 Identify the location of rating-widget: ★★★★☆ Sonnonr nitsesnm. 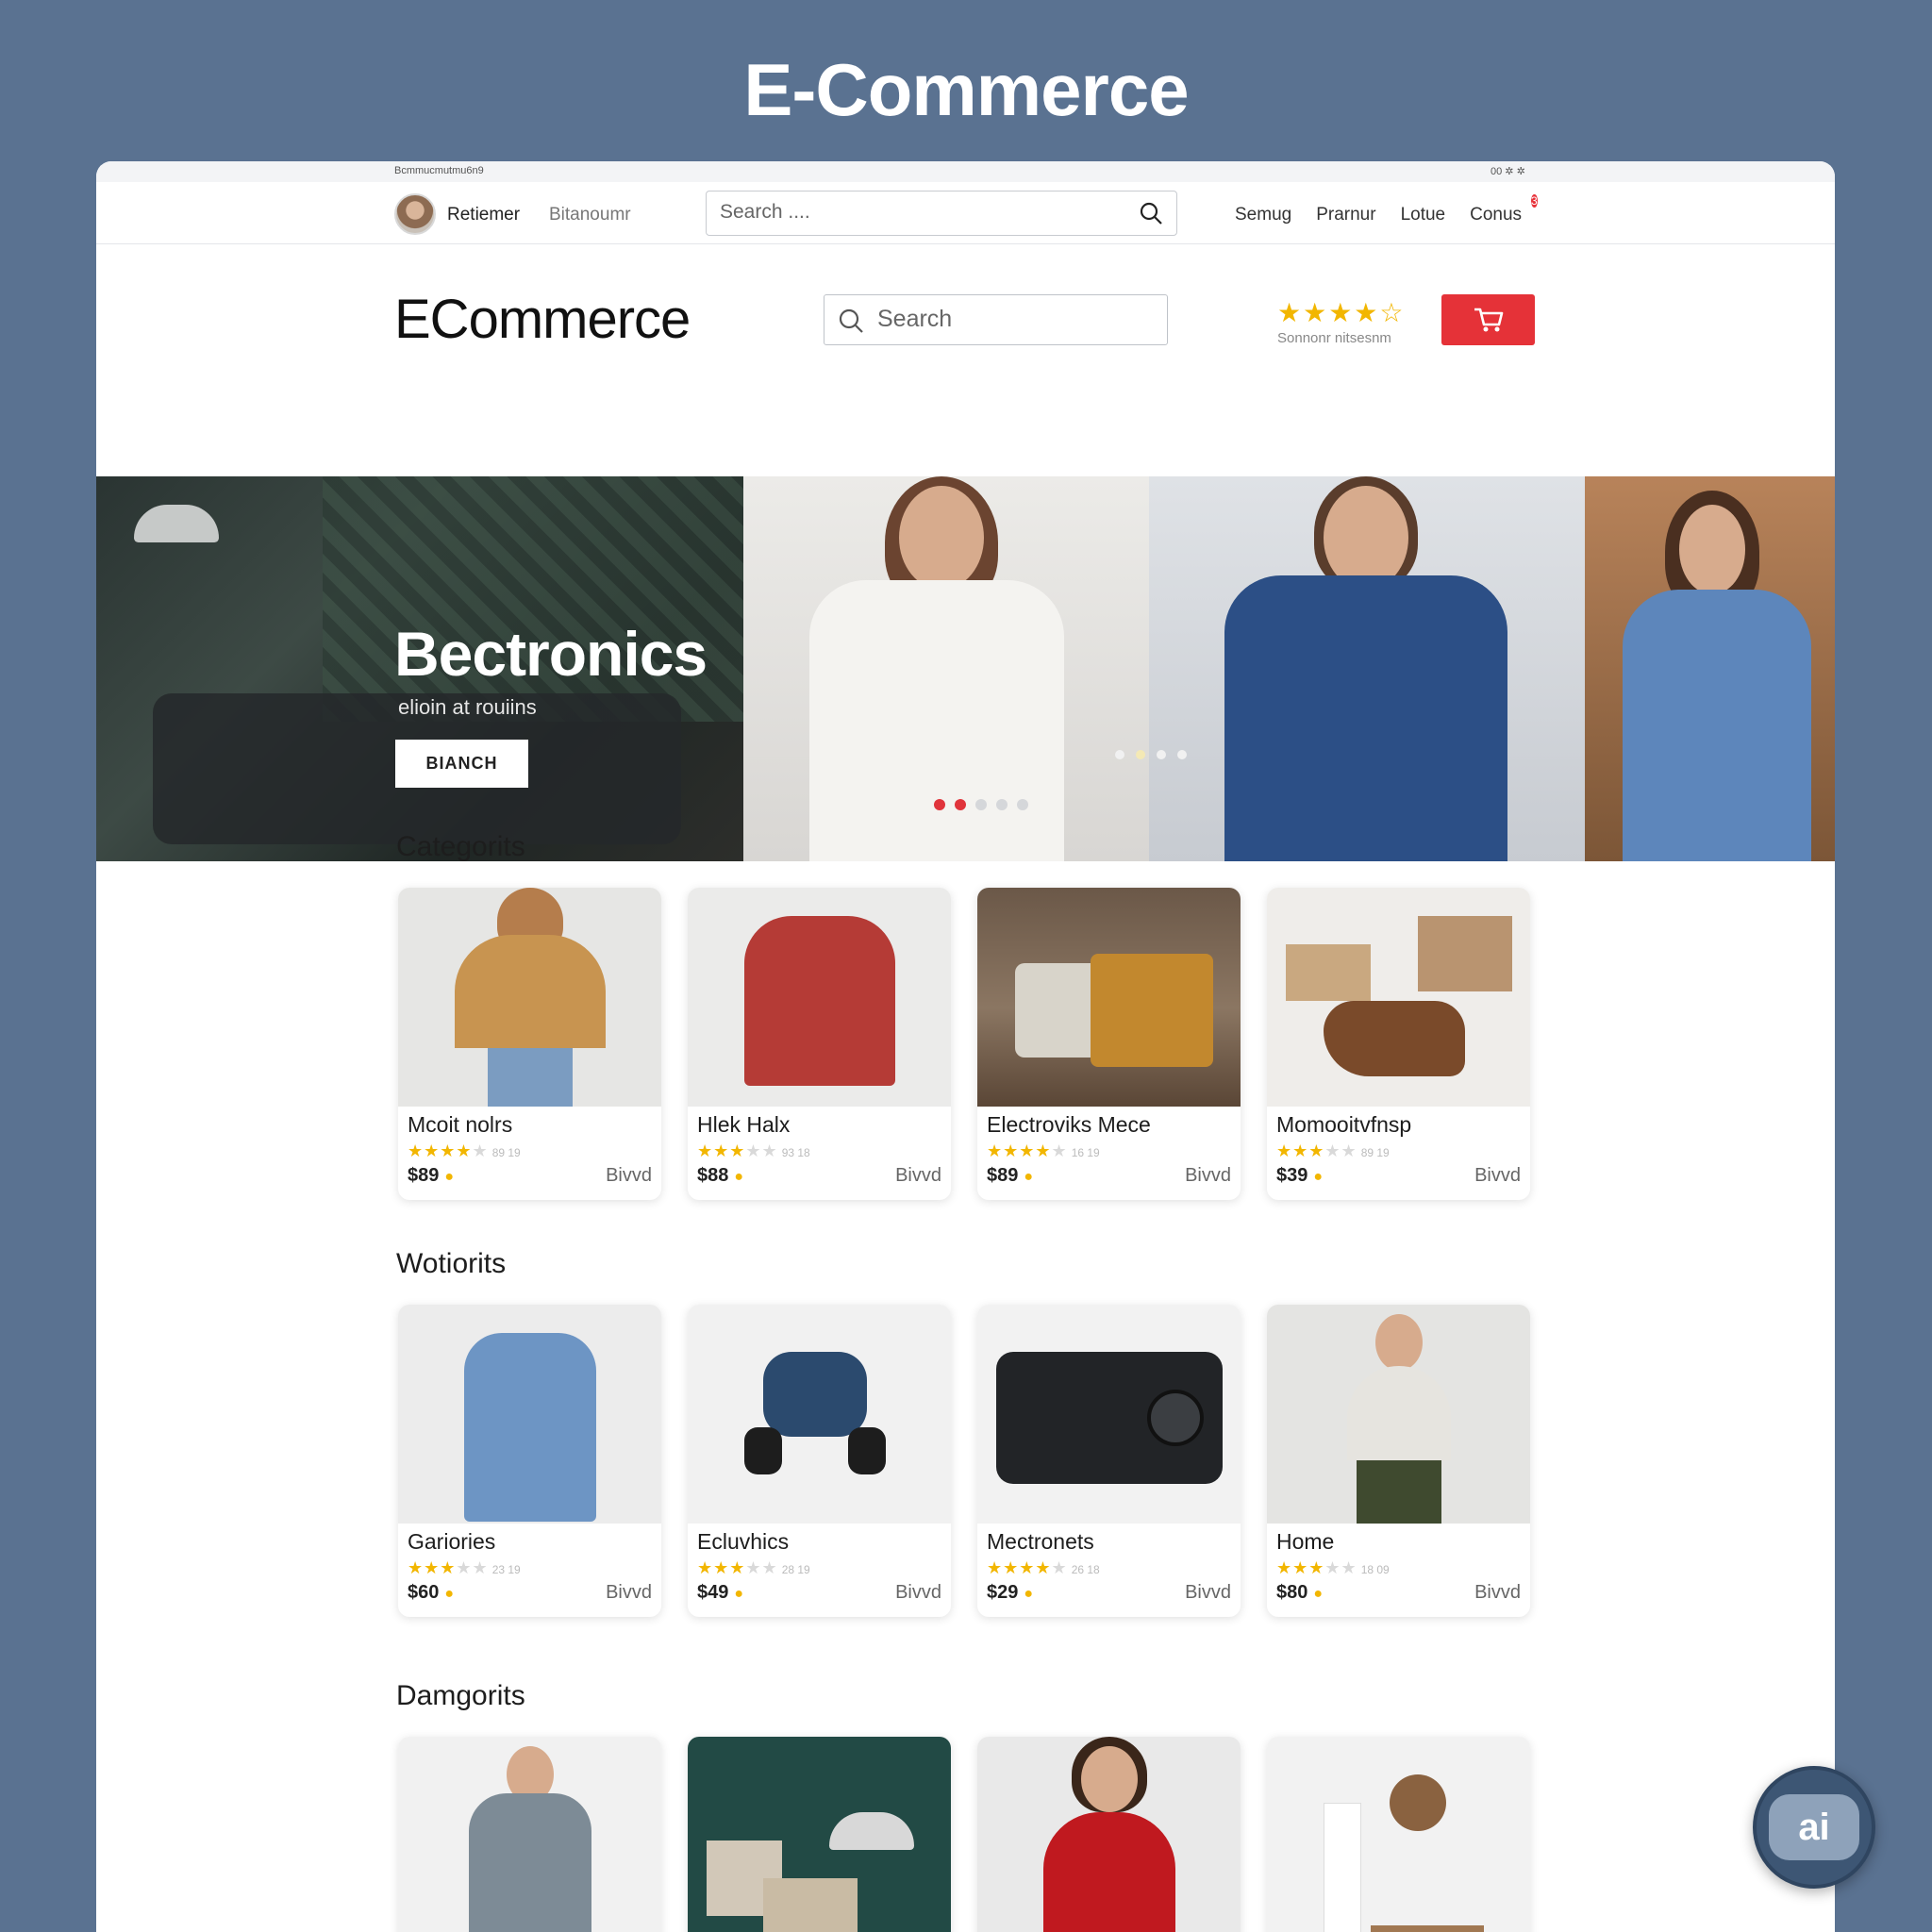
(1341, 321).